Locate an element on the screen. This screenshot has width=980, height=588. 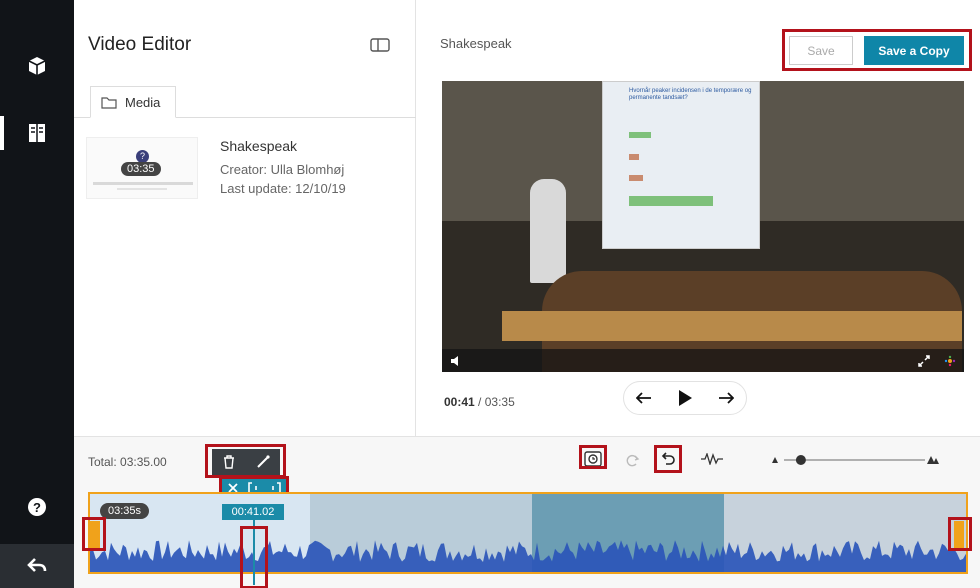
time-readout: 00:41 / 03:35 is located at coordinates (479, 402).